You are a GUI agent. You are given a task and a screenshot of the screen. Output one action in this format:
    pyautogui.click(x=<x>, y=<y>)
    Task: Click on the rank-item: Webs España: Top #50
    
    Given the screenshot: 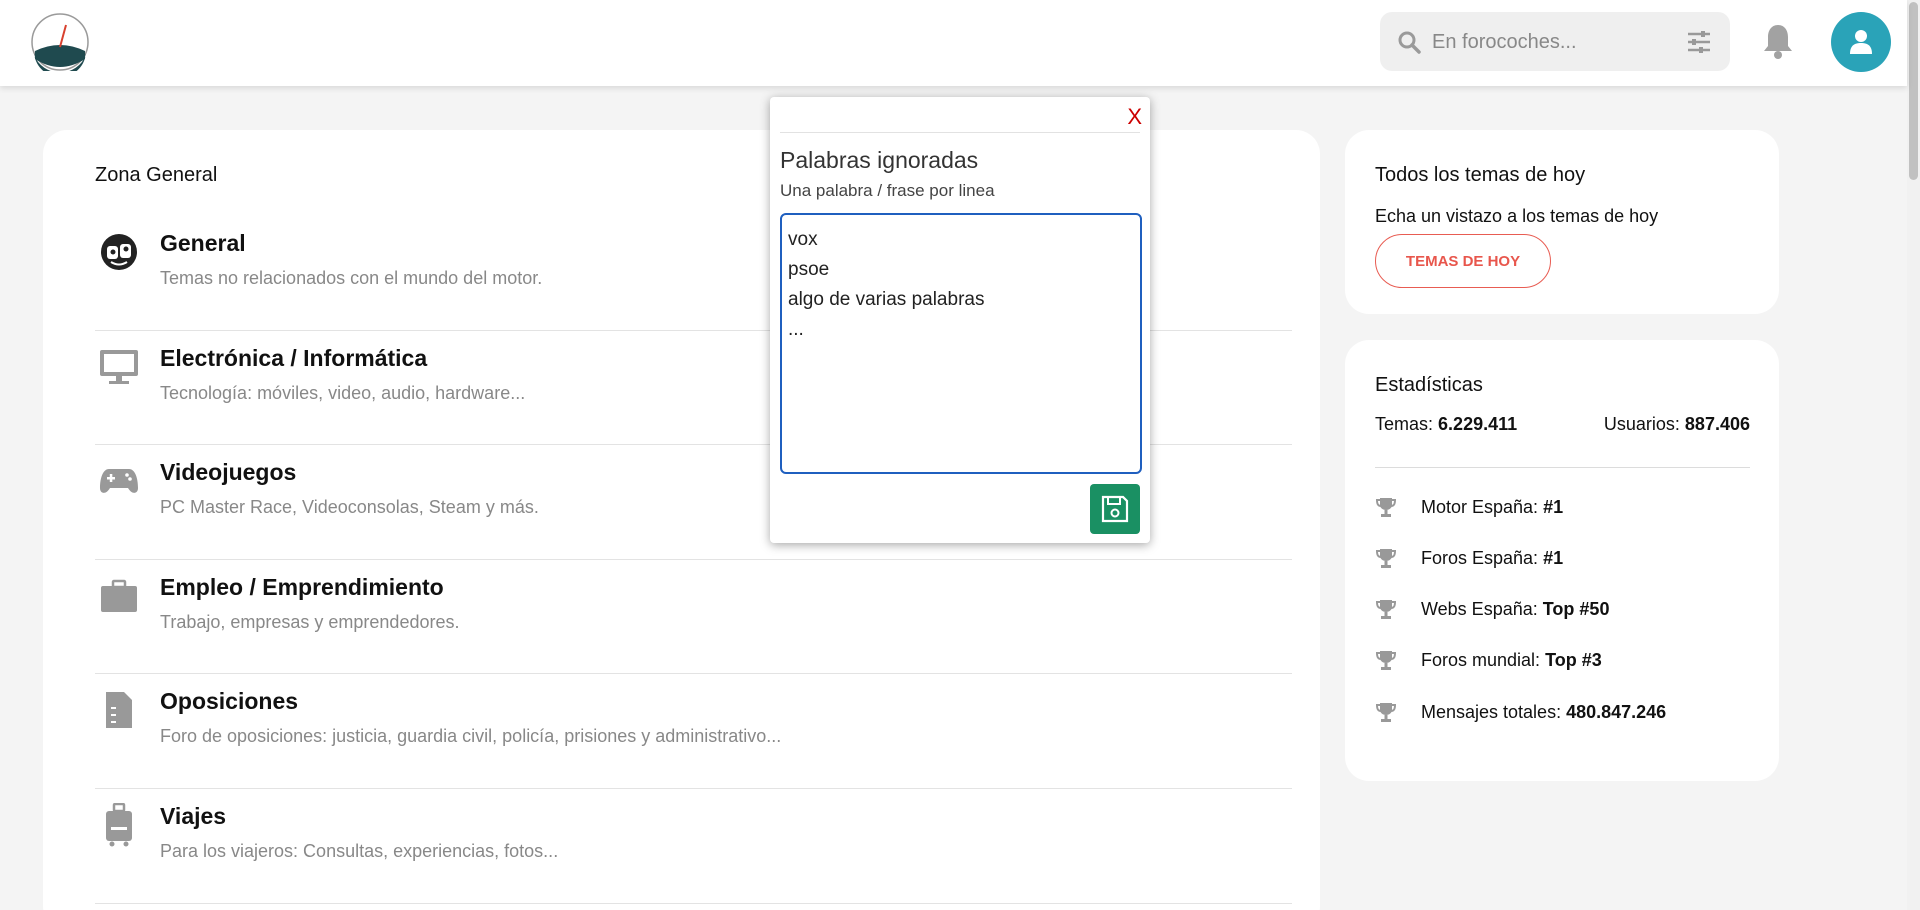 What is the action you would take?
    pyautogui.click(x=1492, y=609)
    